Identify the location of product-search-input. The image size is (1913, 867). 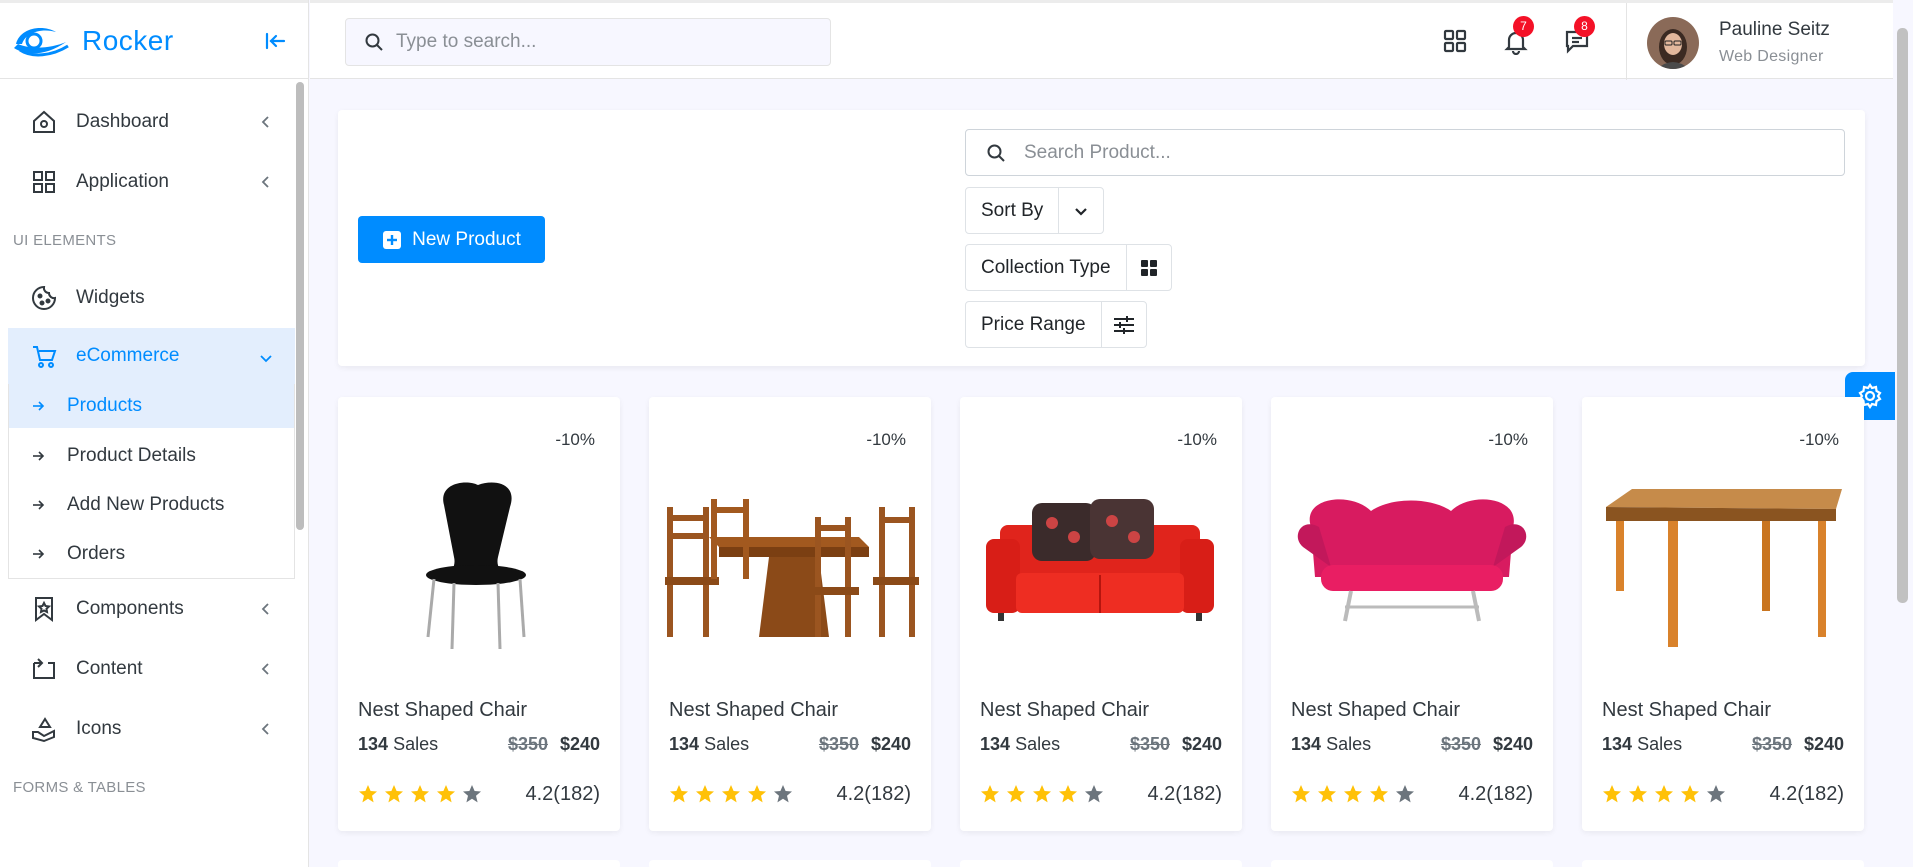
(1424, 152).